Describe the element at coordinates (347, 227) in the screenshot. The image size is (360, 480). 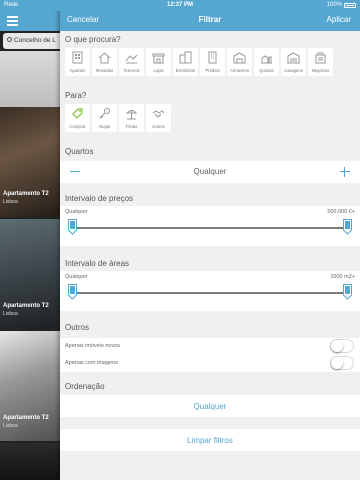
I see `price-max-handle` at that location.